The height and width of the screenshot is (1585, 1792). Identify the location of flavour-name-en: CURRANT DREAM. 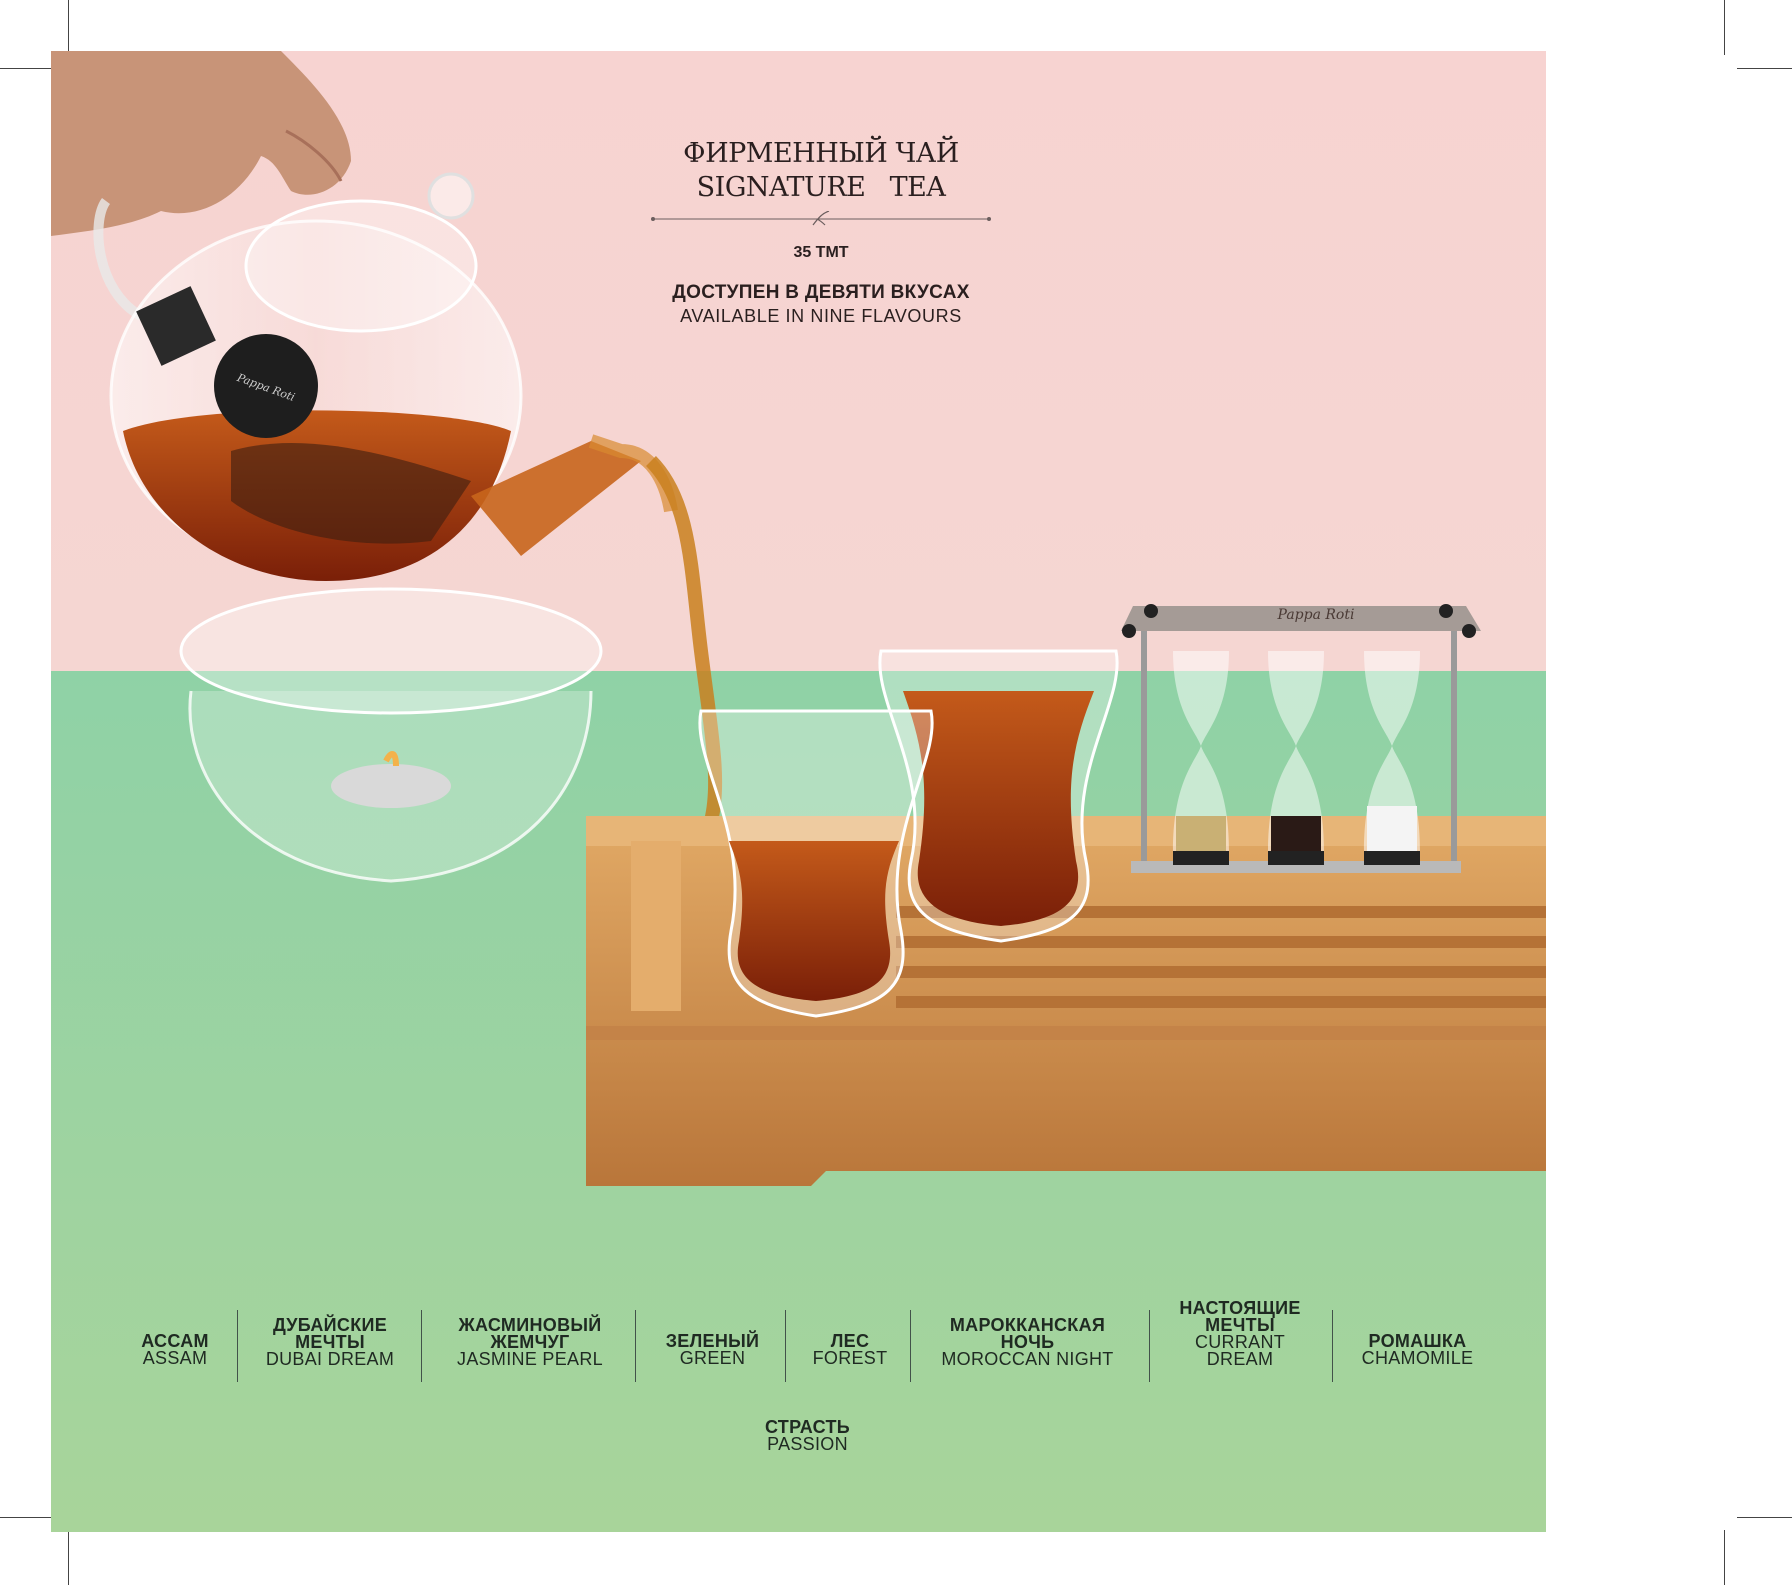
(1240, 1350).